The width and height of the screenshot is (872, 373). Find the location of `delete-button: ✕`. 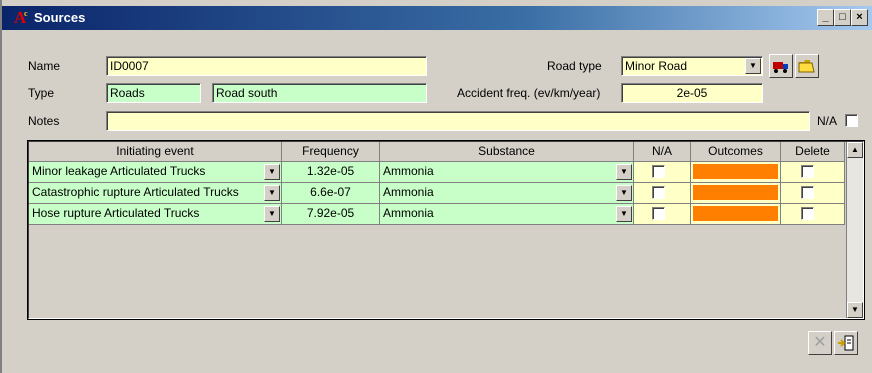

delete-button: ✕ is located at coordinates (820, 343).